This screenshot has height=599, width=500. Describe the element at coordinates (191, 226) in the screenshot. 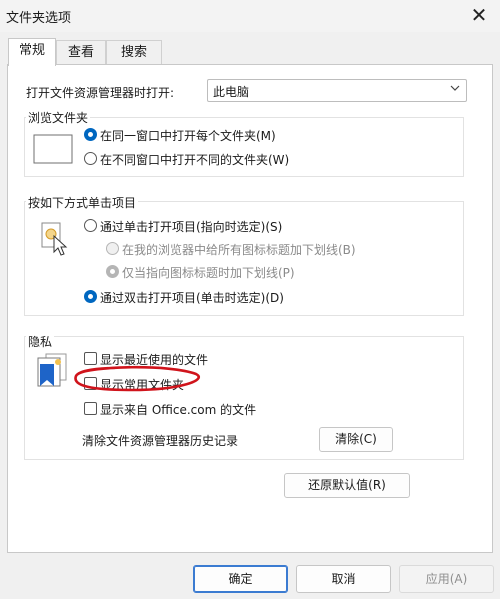

I see `single-click-label: 通过单击打开项目(指向时选定)(S)` at that location.